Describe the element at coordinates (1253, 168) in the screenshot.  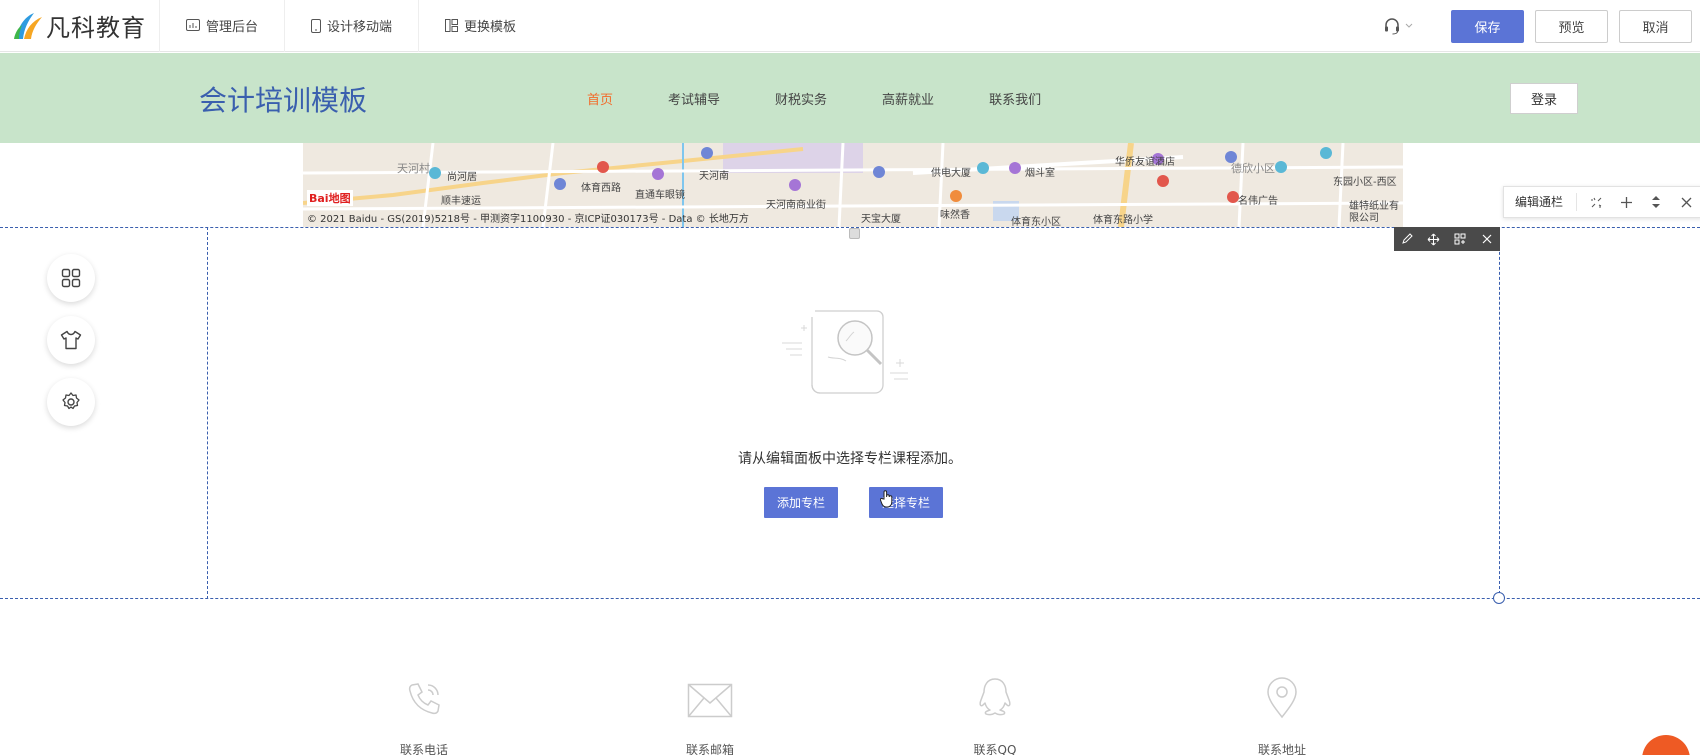
I see `map-label: 德欣小区` at that location.